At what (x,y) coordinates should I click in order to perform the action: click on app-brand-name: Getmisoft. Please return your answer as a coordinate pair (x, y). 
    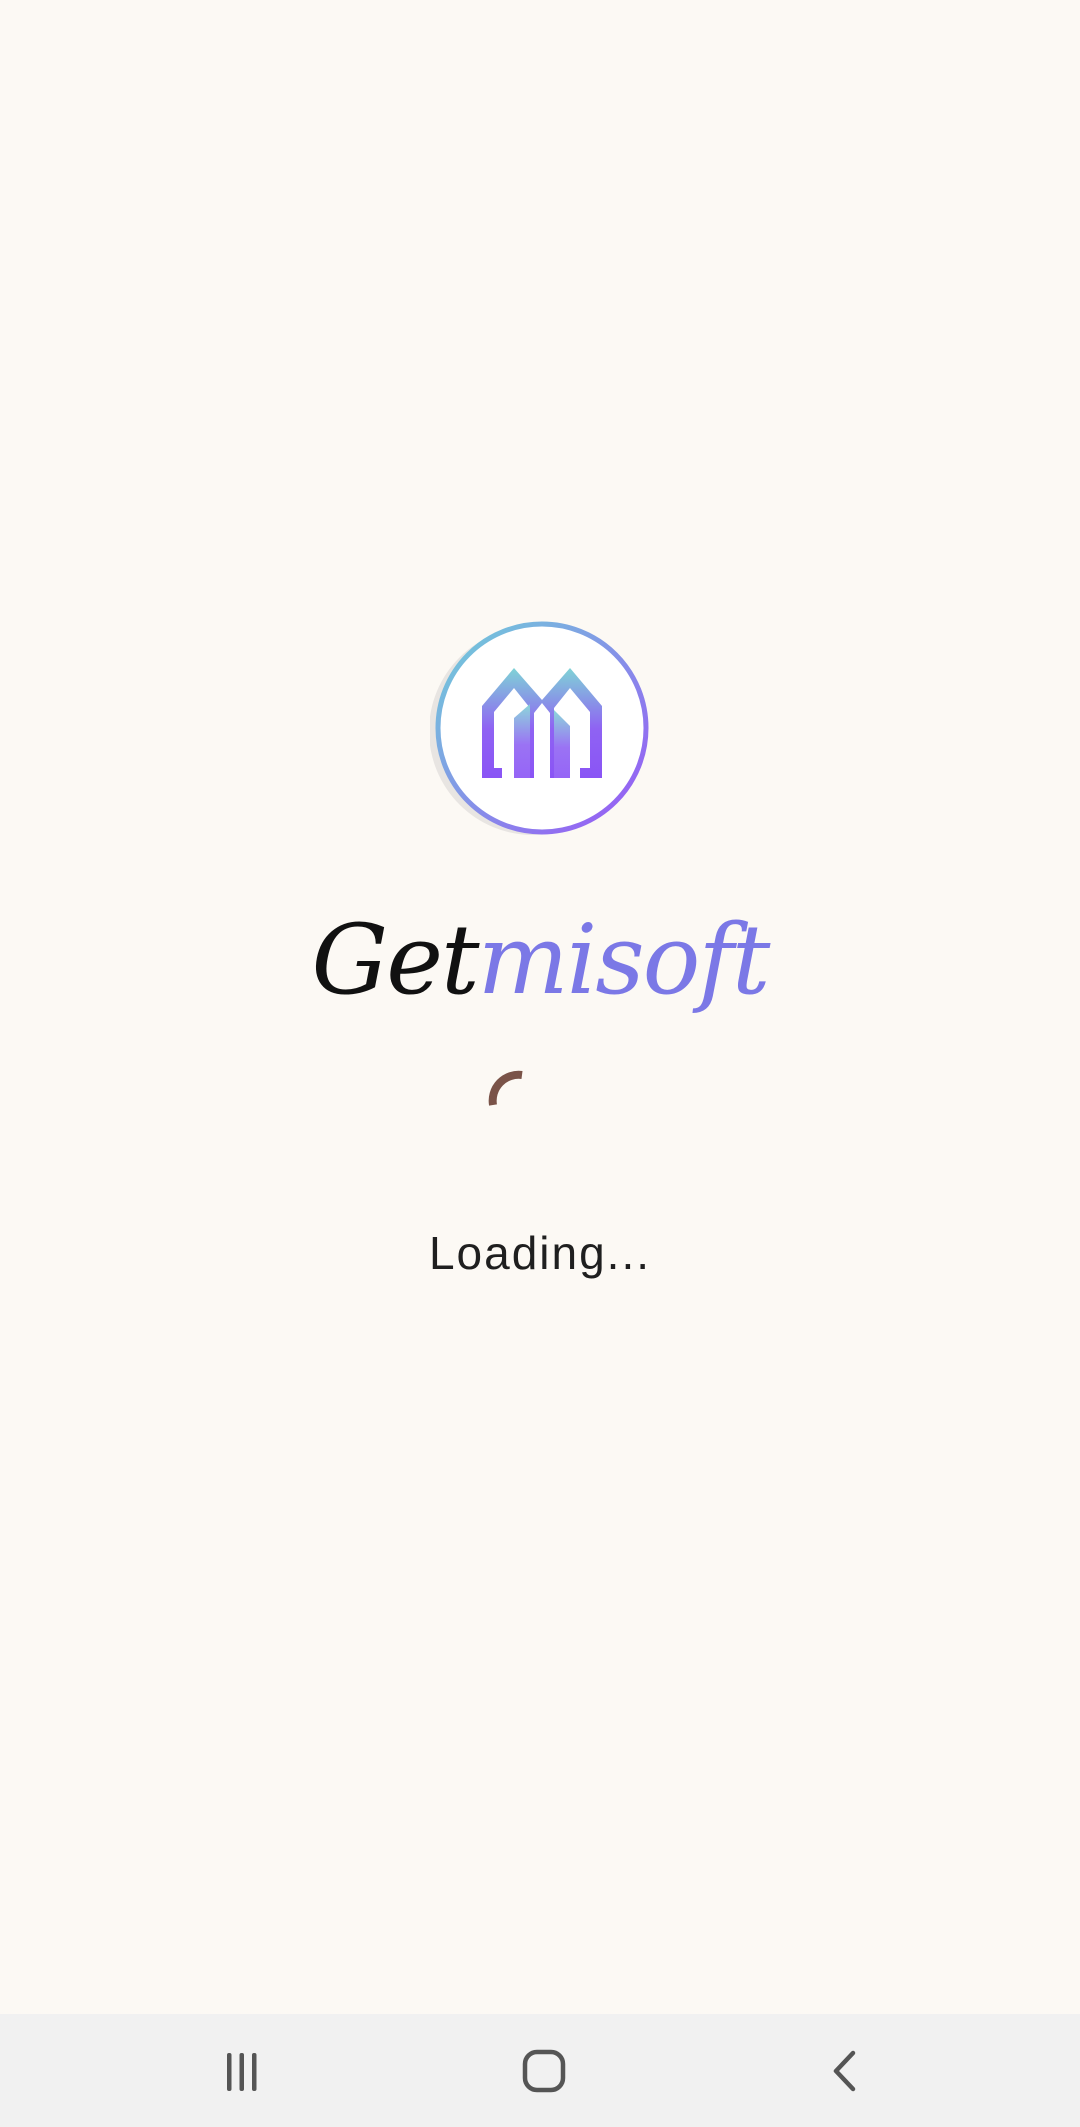
    Looking at the image, I should click on (540, 960).